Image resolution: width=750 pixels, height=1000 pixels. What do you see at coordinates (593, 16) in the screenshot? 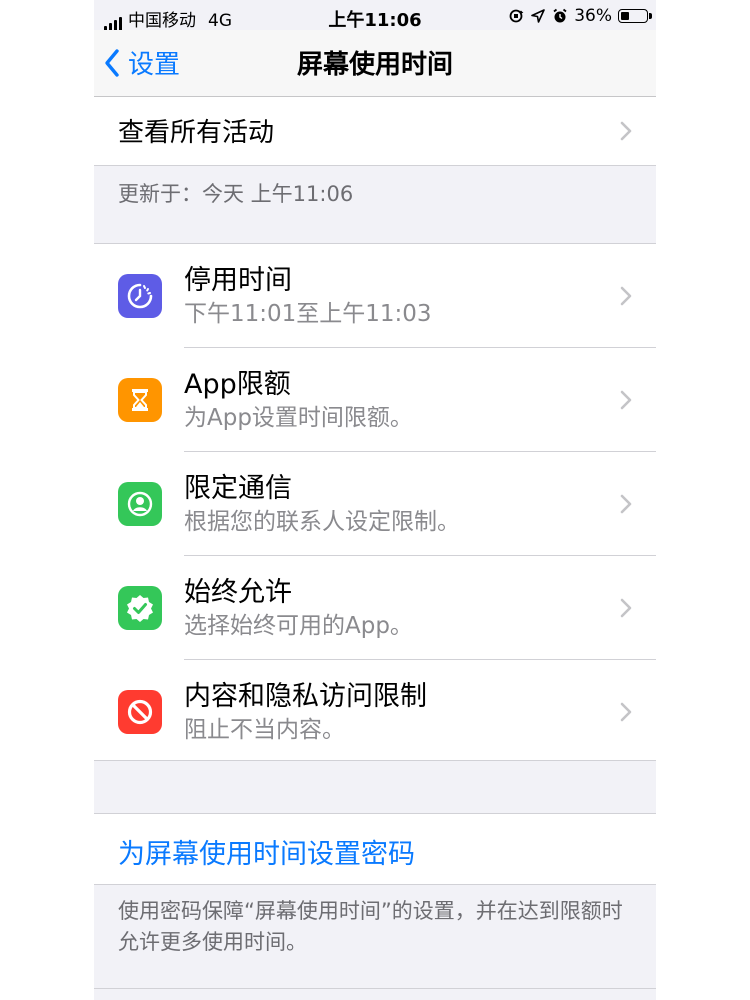
I see `battery-percent: 36%` at bounding box center [593, 16].